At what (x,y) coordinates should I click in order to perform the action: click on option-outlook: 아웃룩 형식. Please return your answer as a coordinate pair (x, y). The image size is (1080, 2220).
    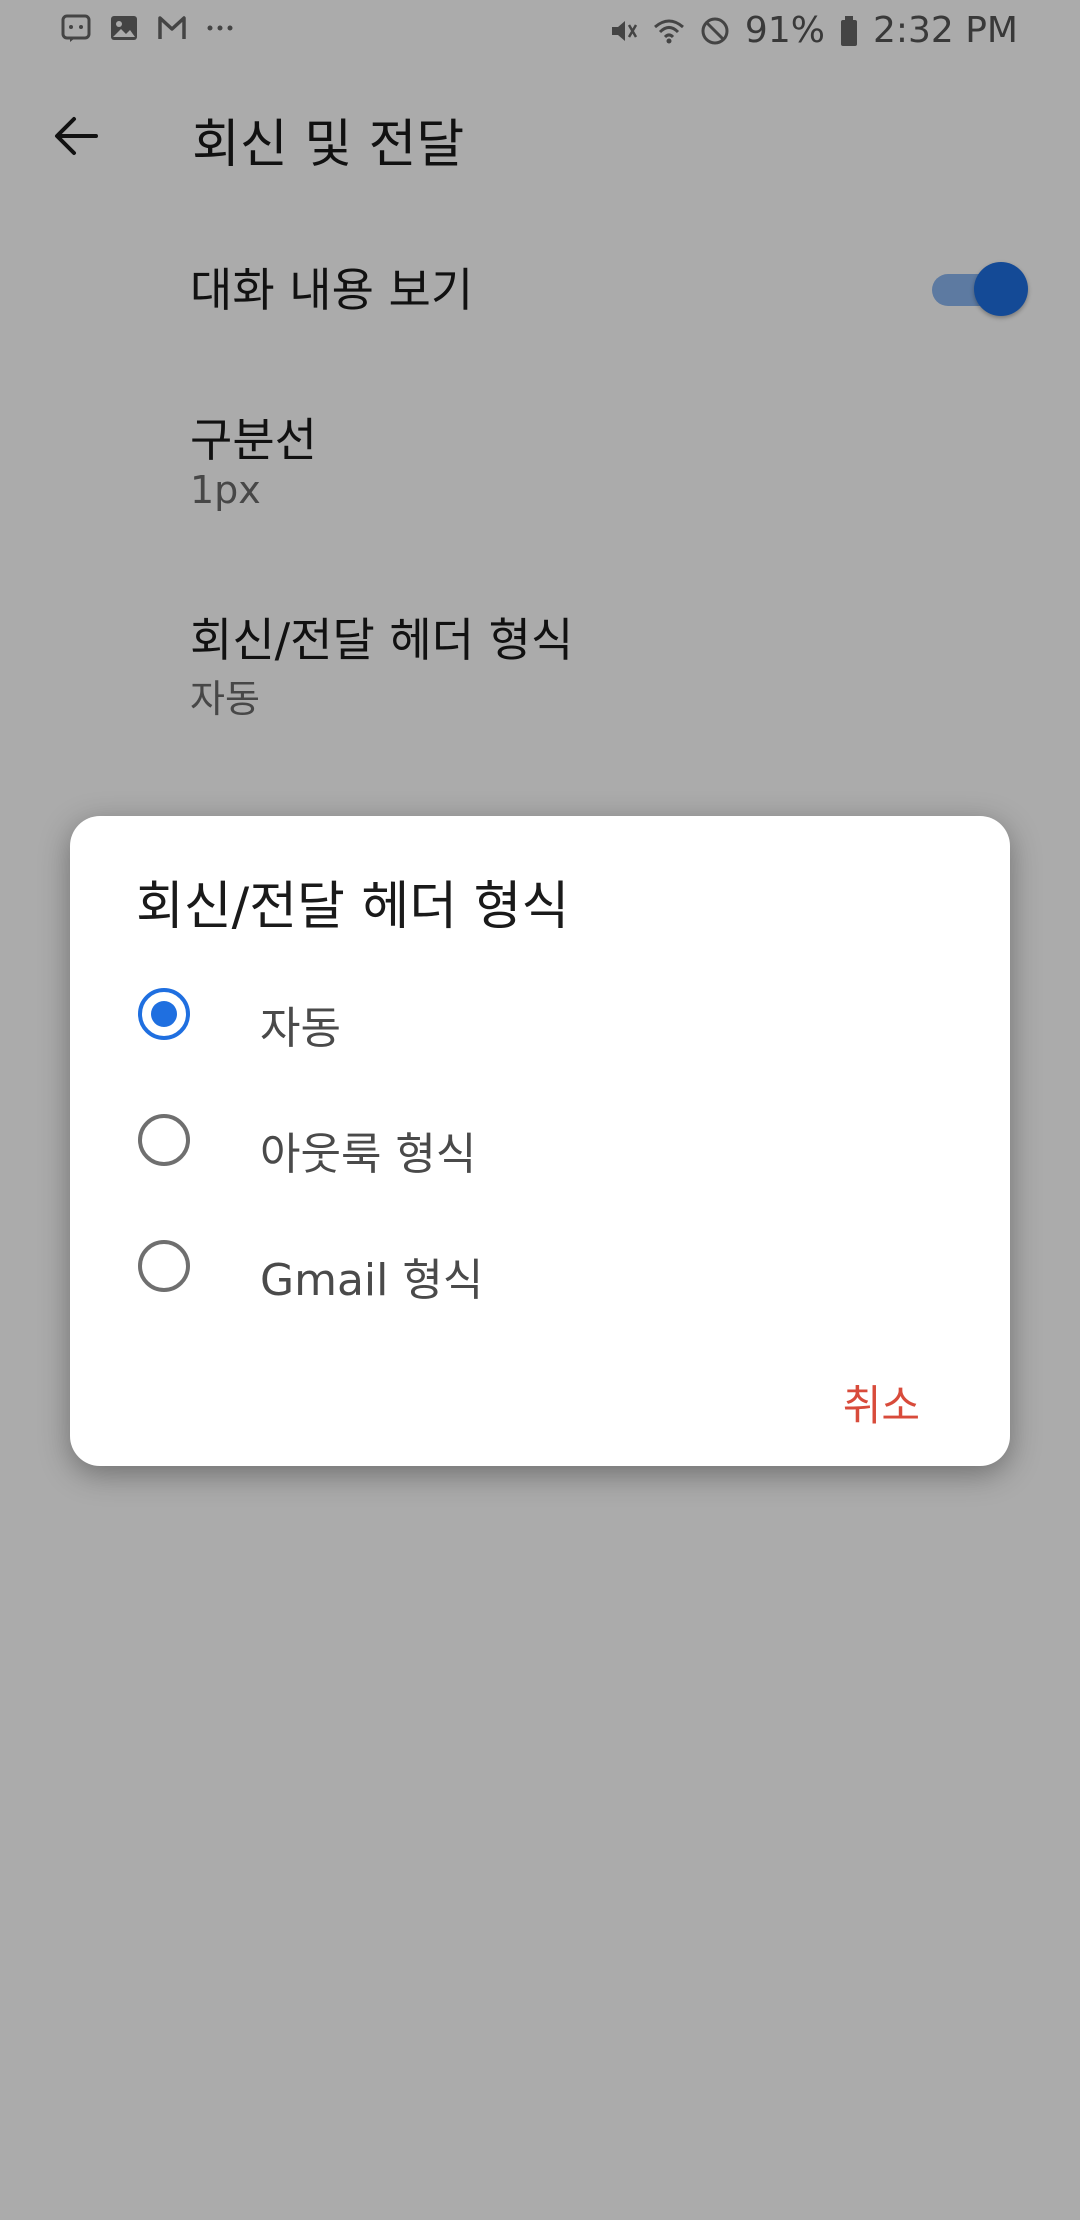
    Looking at the image, I should click on (540, 1140).